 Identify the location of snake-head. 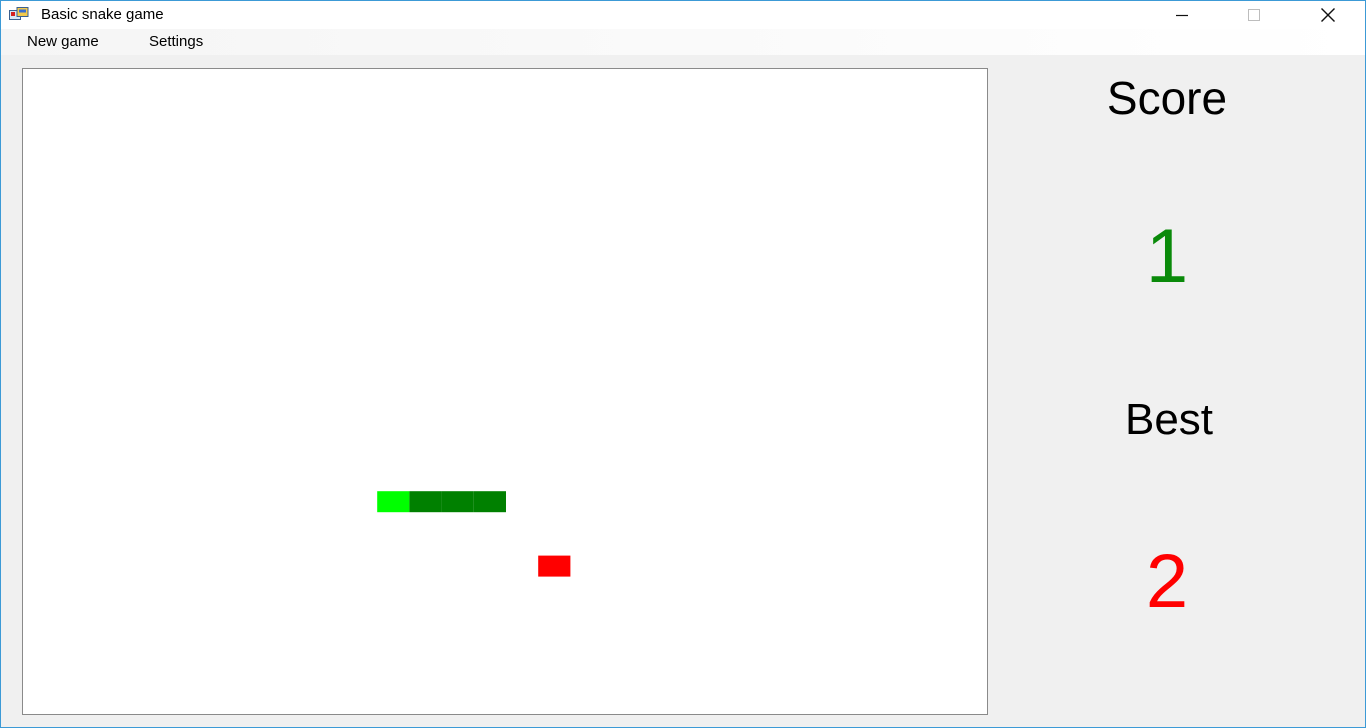
(393, 502).